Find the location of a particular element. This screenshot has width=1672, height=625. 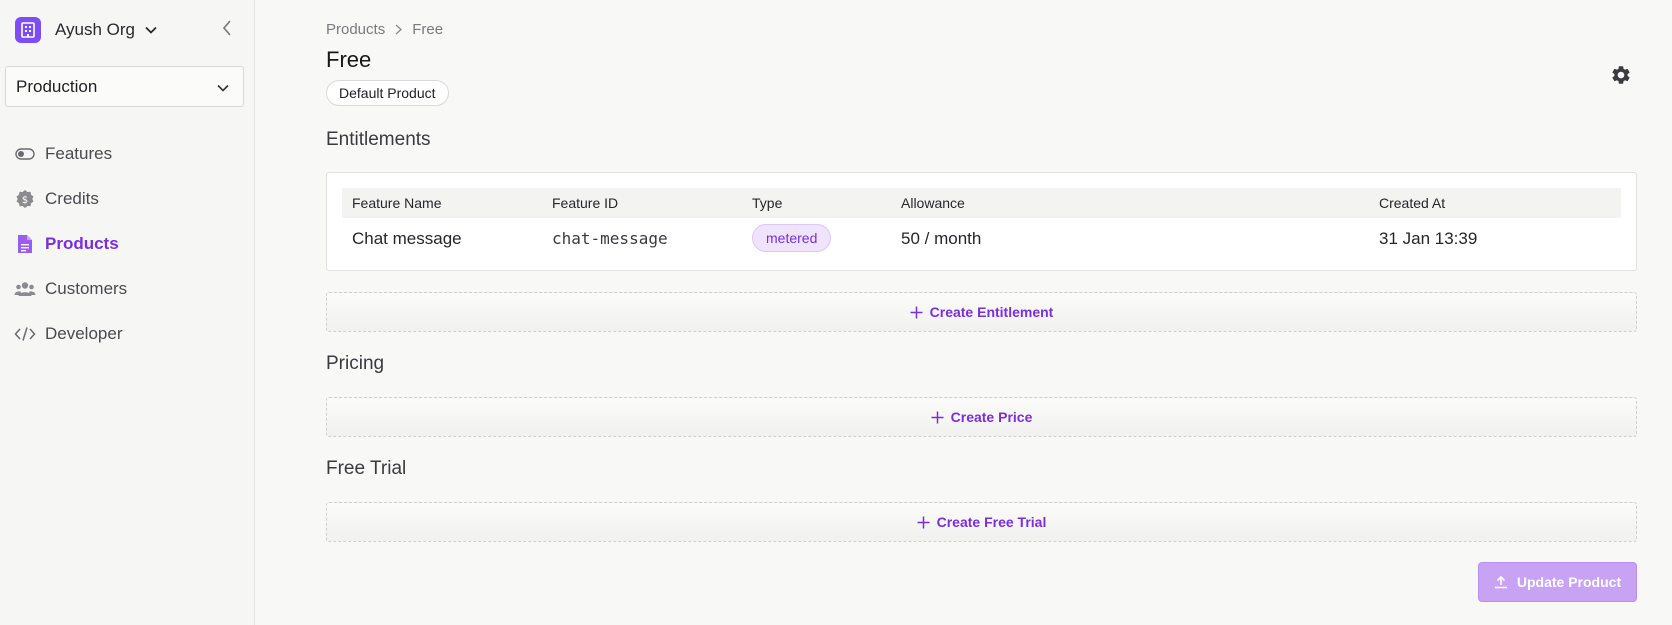

environment-select: Production is located at coordinates (124, 86).